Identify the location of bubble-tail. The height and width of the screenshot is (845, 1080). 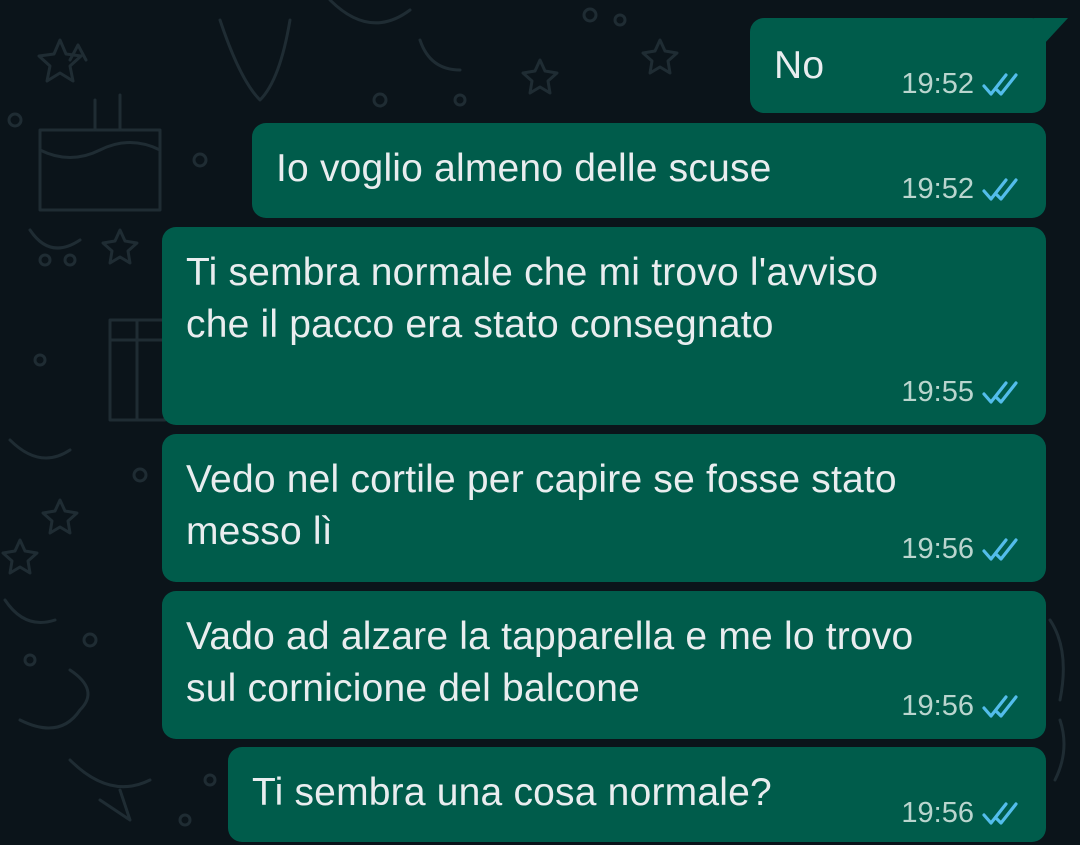
(1051, 31).